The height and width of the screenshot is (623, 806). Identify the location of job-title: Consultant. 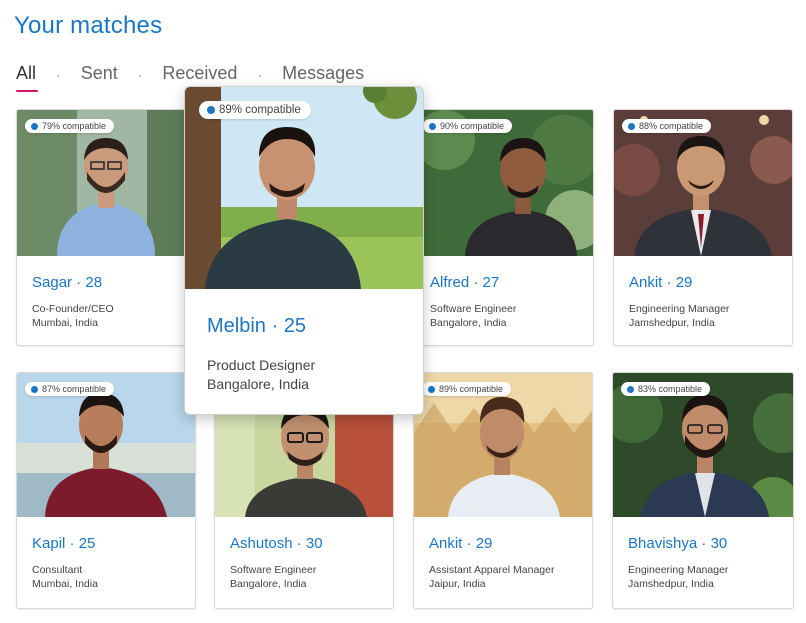
(57, 570).